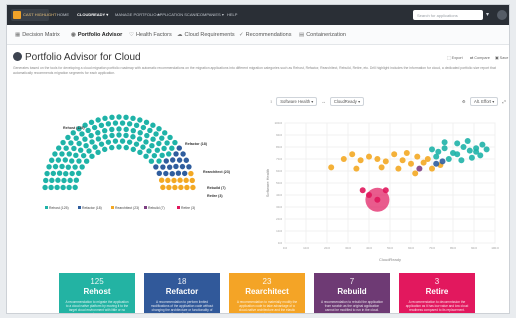  What do you see at coordinates (455, 57) in the screenshot?
I see `export-button: ⬚ Export` at bounding box center [455, 57].